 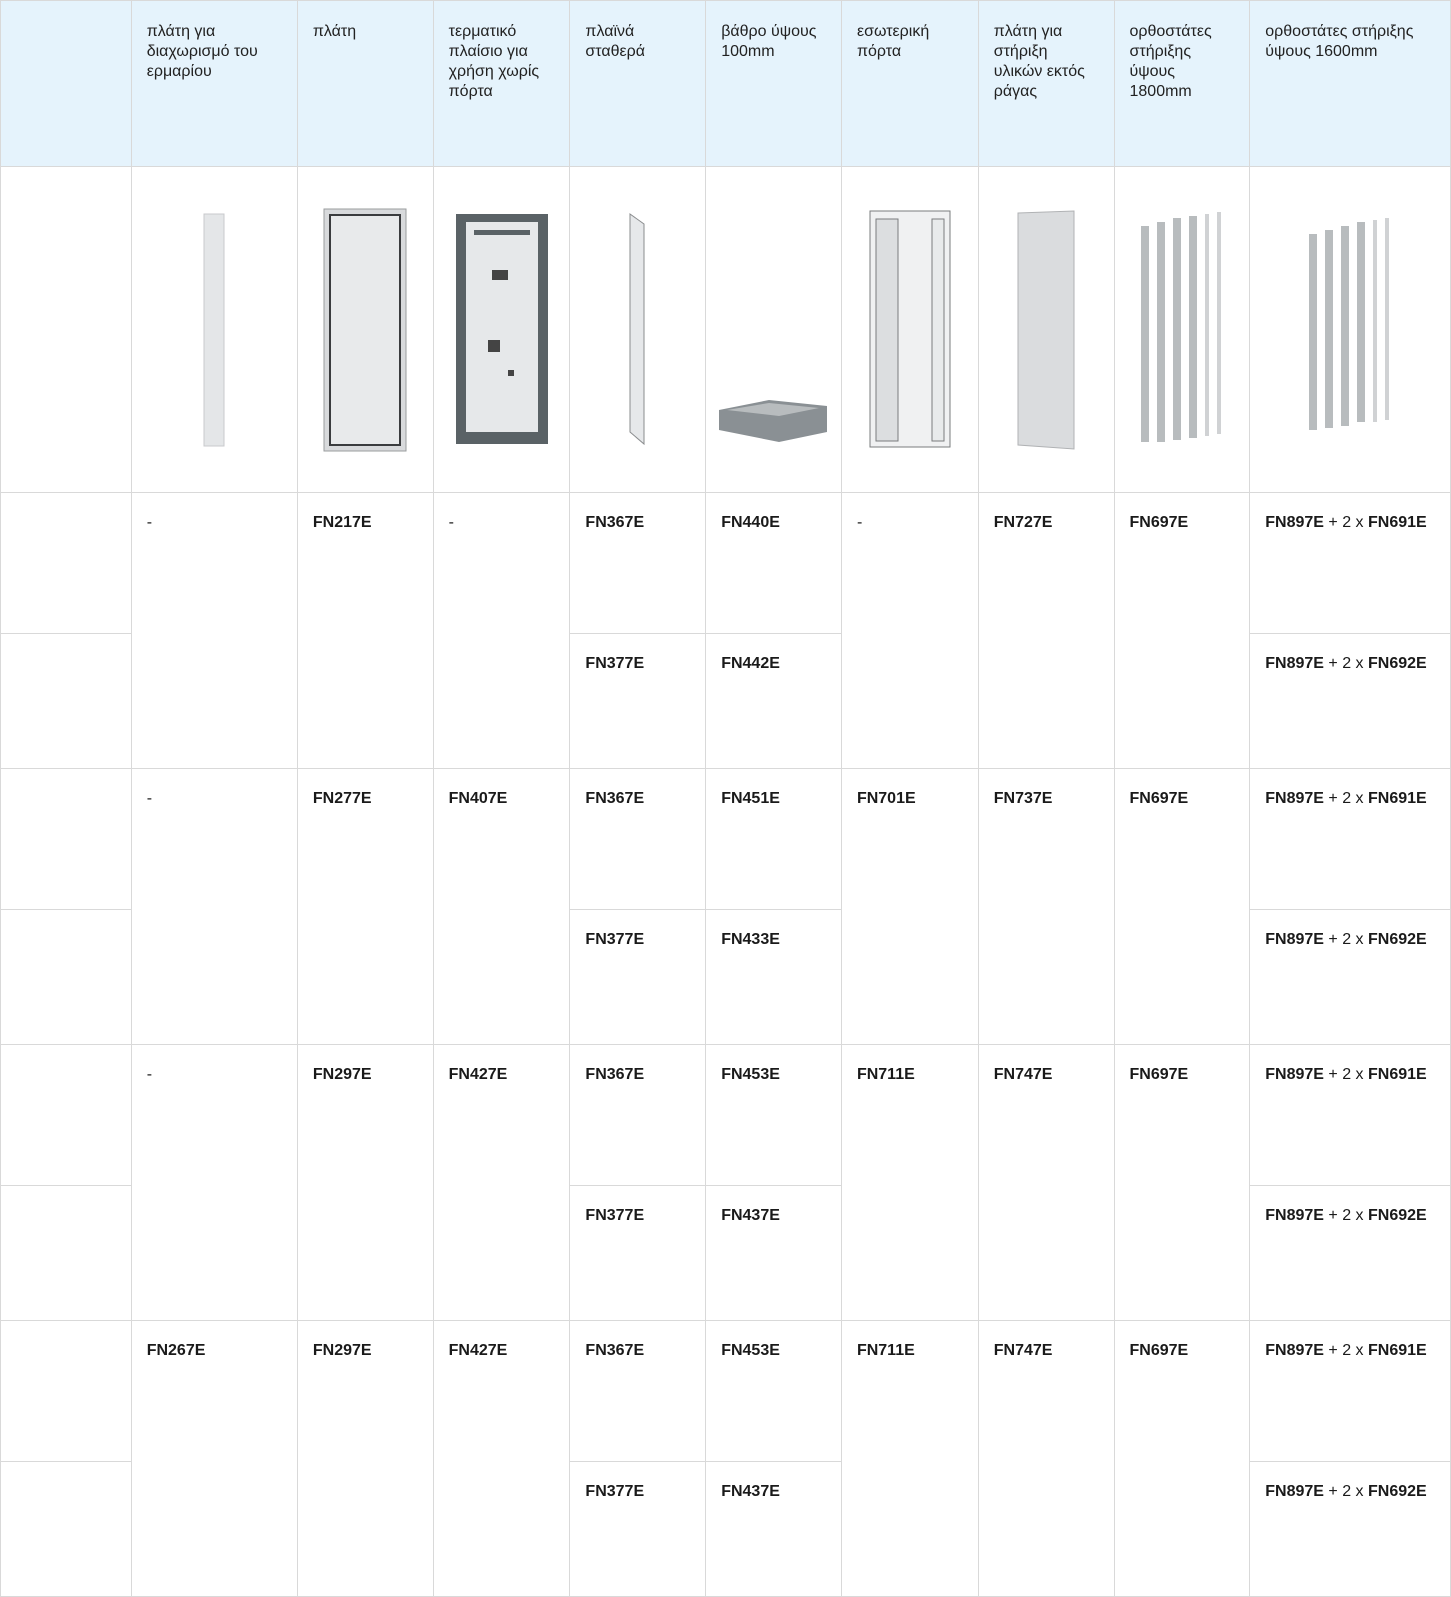 What do you see at coordinates (1046, 906) in the screenshot?
I see `mount-code: FN737E` at bounding box center [1046, 906].